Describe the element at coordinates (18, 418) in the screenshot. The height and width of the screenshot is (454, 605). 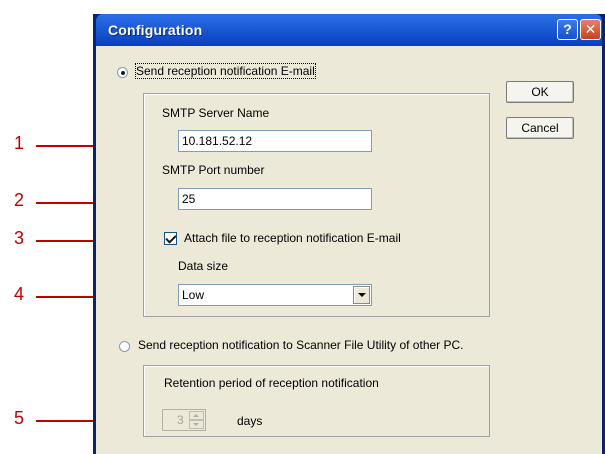
I see `callout-5-number: 5` at that location.